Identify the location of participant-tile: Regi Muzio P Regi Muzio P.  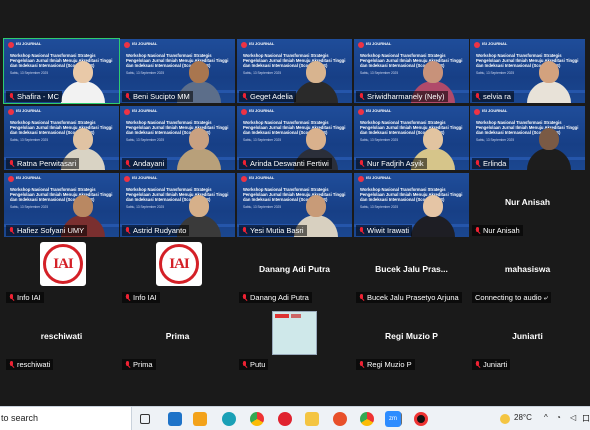
(411, 339).